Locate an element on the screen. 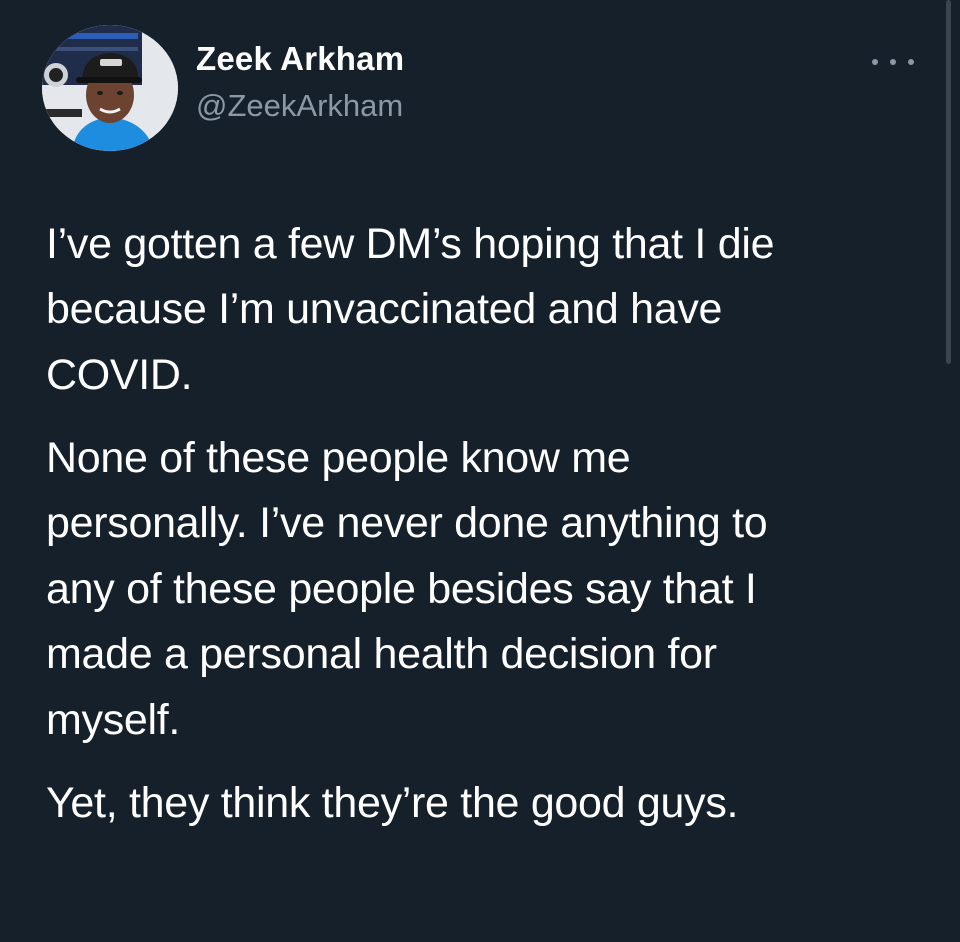 The height and width of the screenshot is (942, 960). more-horizontal-icon is located at coordinates (875, 62).